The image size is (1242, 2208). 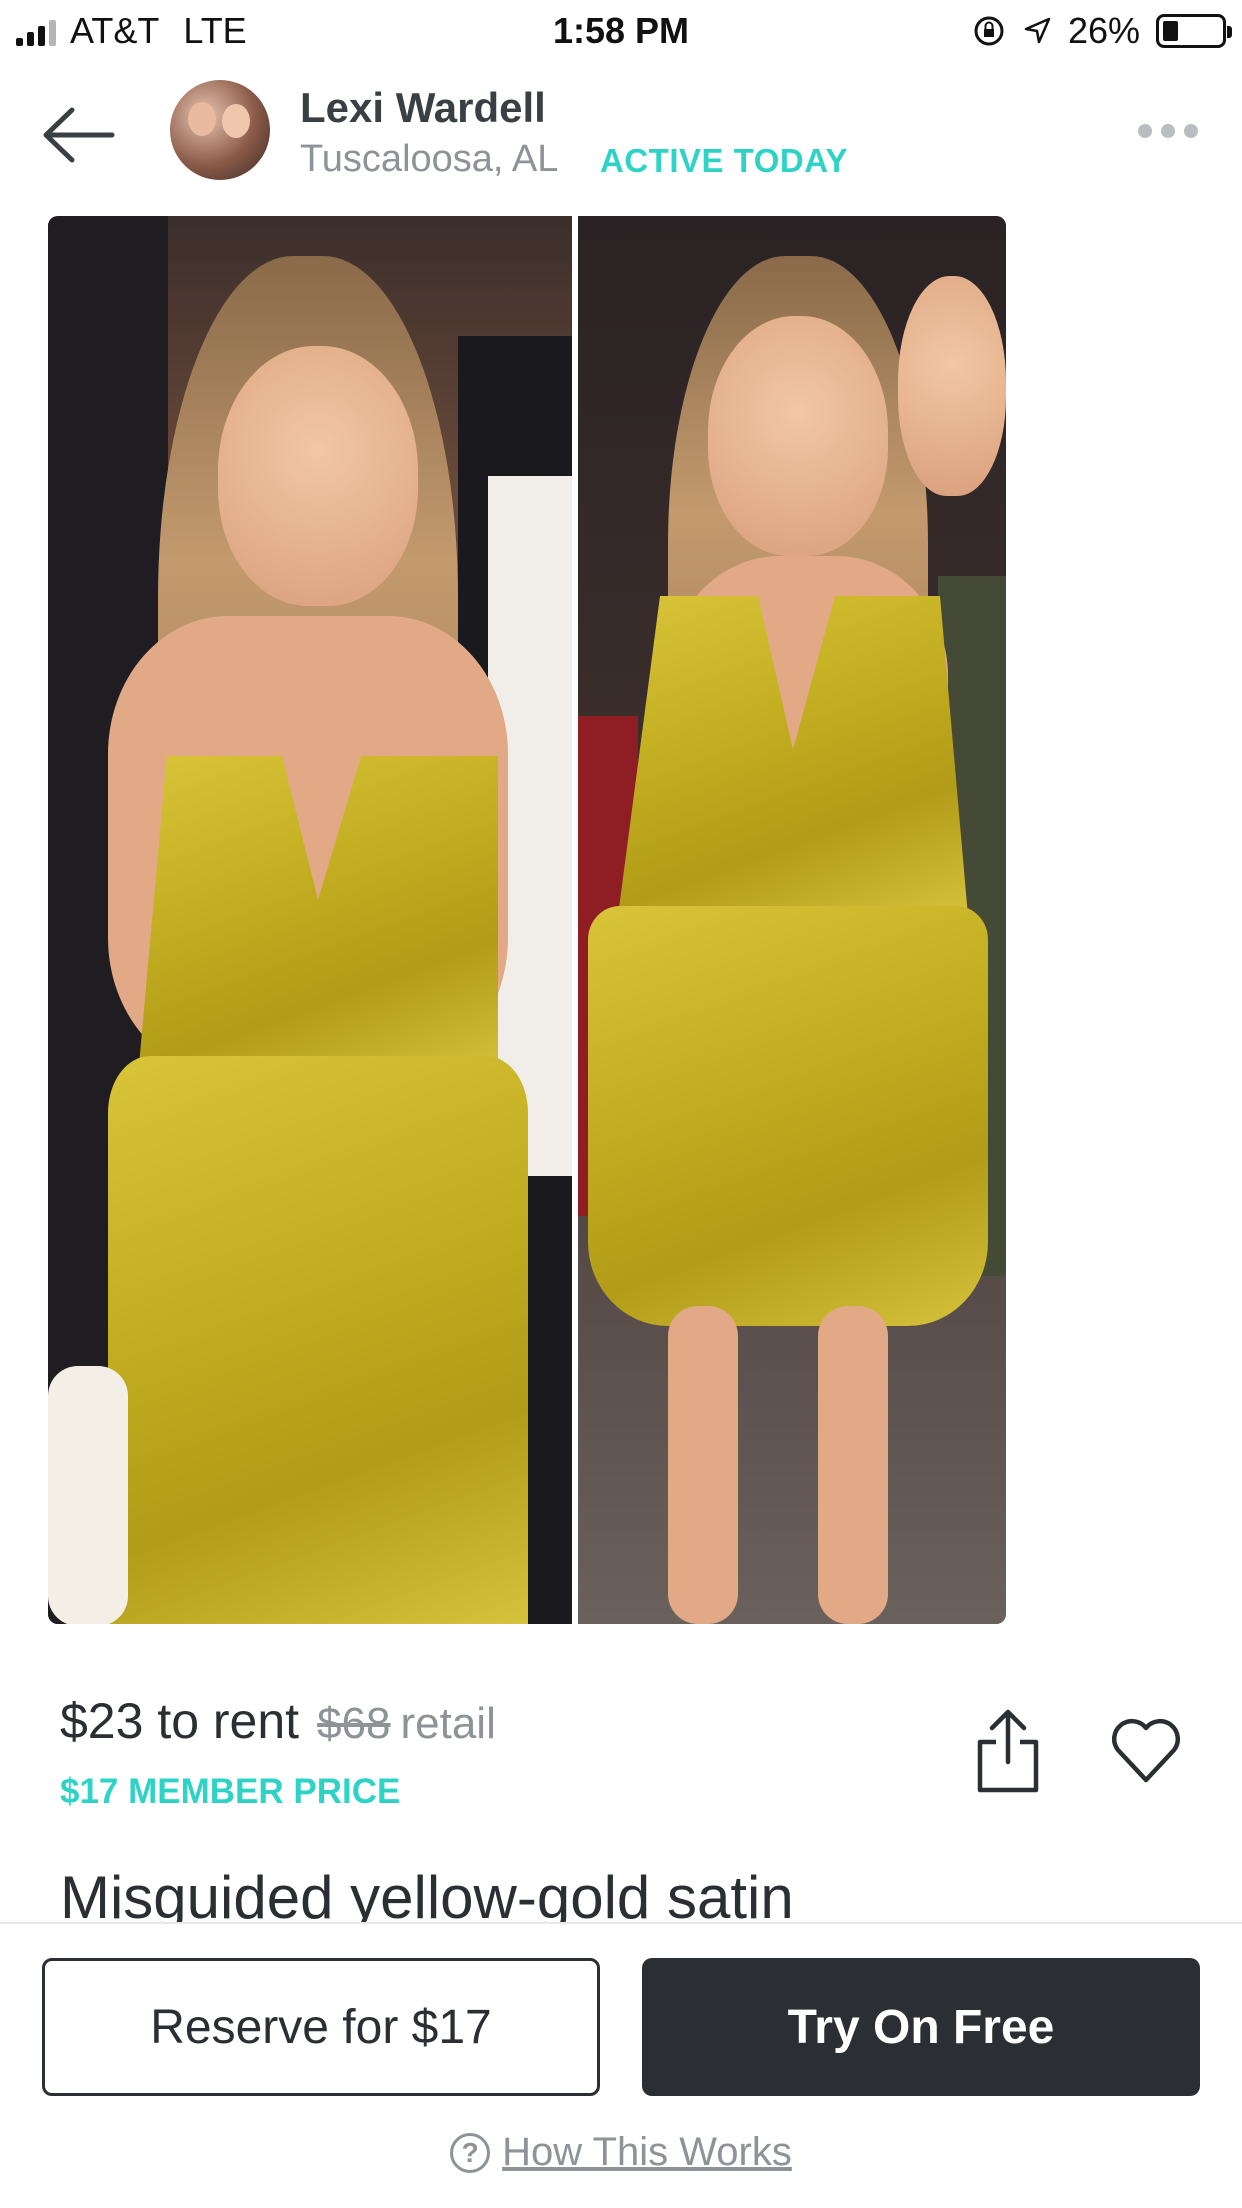 I want to click on battery-icon, so click(x=1194, y=31).